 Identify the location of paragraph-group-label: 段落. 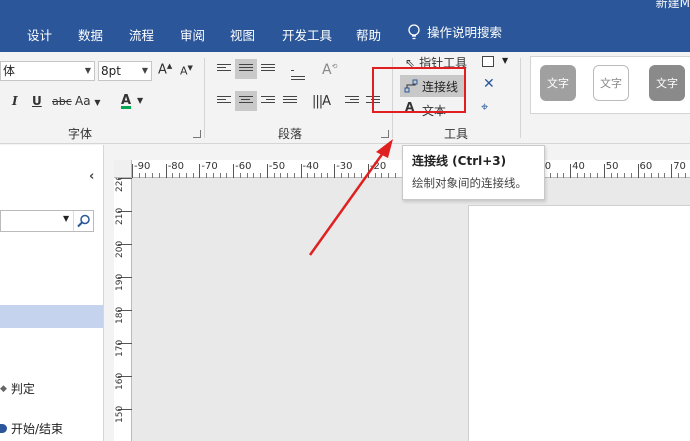
(290, 134).